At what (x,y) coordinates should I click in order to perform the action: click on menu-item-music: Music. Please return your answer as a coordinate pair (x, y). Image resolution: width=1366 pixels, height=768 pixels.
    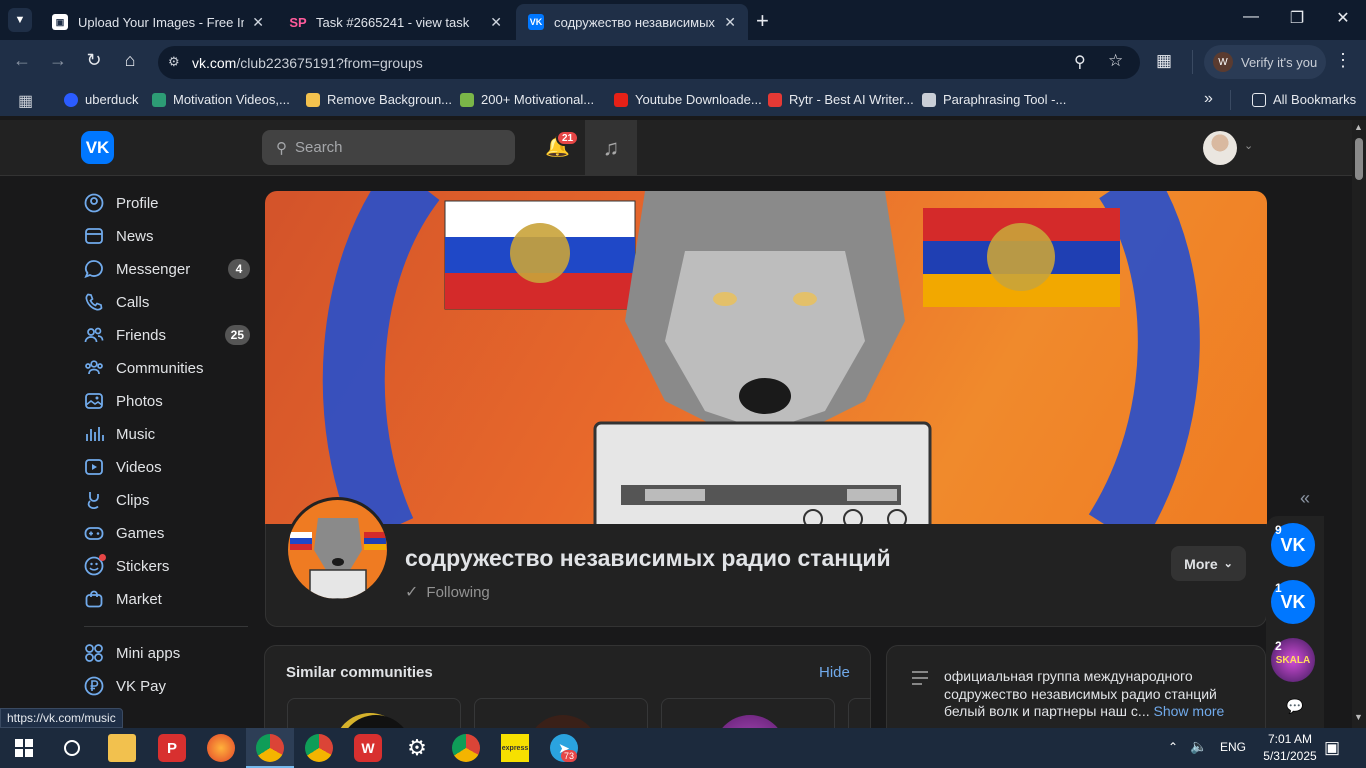
    Looking at the image, I should click on (167, 434).